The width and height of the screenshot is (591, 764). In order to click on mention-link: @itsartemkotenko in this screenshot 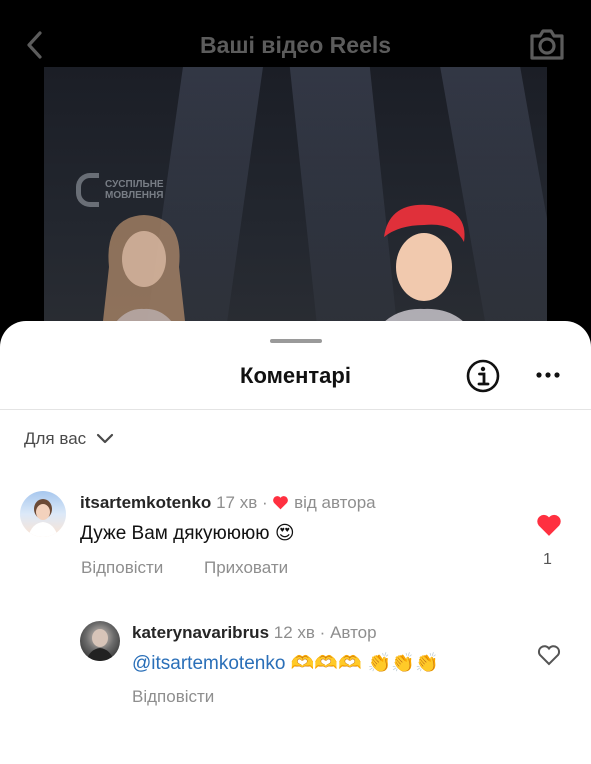, I will do `click(208, 663)`.